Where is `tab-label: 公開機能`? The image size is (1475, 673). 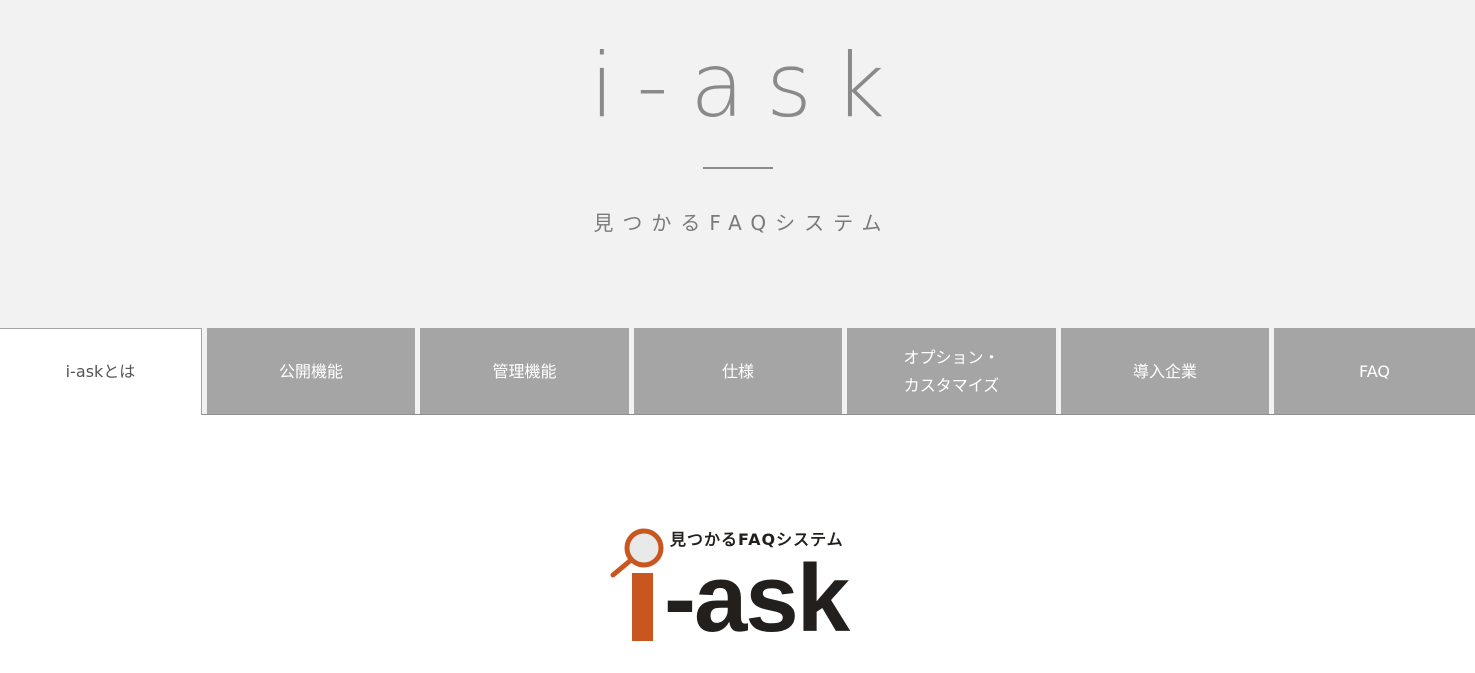 tab-label: 公開機能 is located at coordinates (310, 371).